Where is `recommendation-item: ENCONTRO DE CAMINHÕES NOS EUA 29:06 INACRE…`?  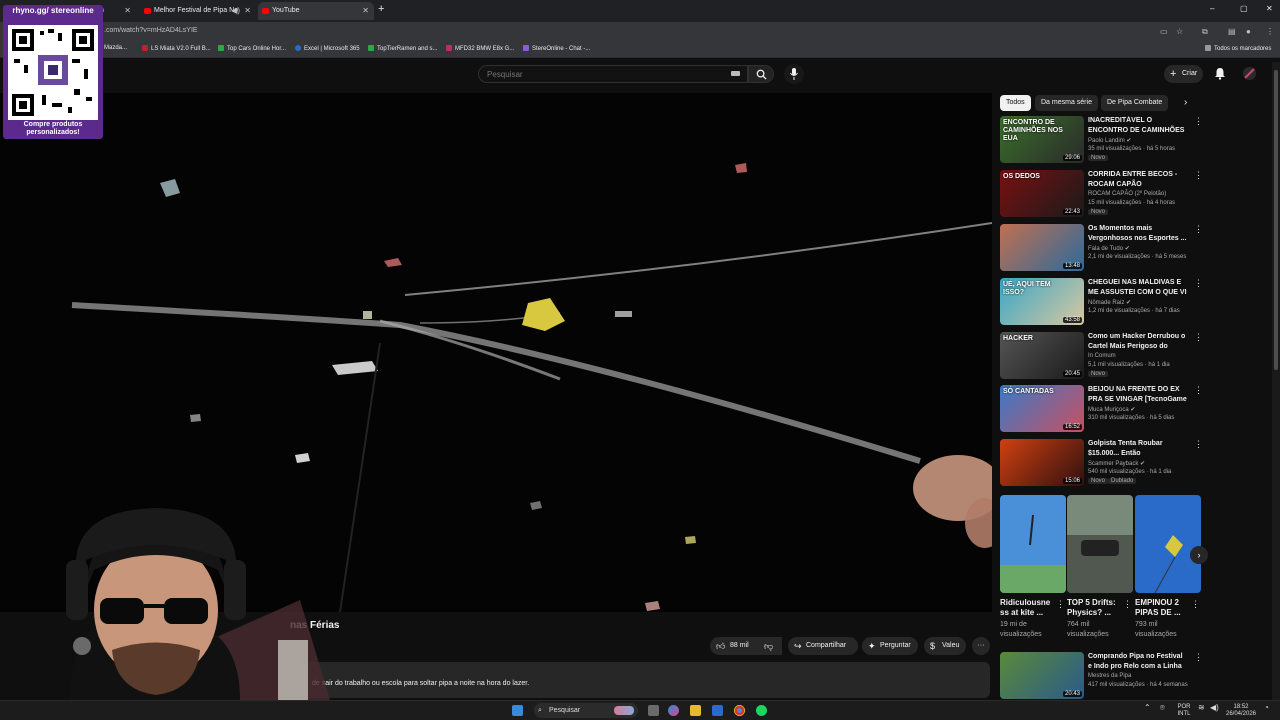 recommendation-item: ENCONTRO DE CAMINHÕES NOS EUA 29:06 INACRE… is located at coordinates (1101, 141).